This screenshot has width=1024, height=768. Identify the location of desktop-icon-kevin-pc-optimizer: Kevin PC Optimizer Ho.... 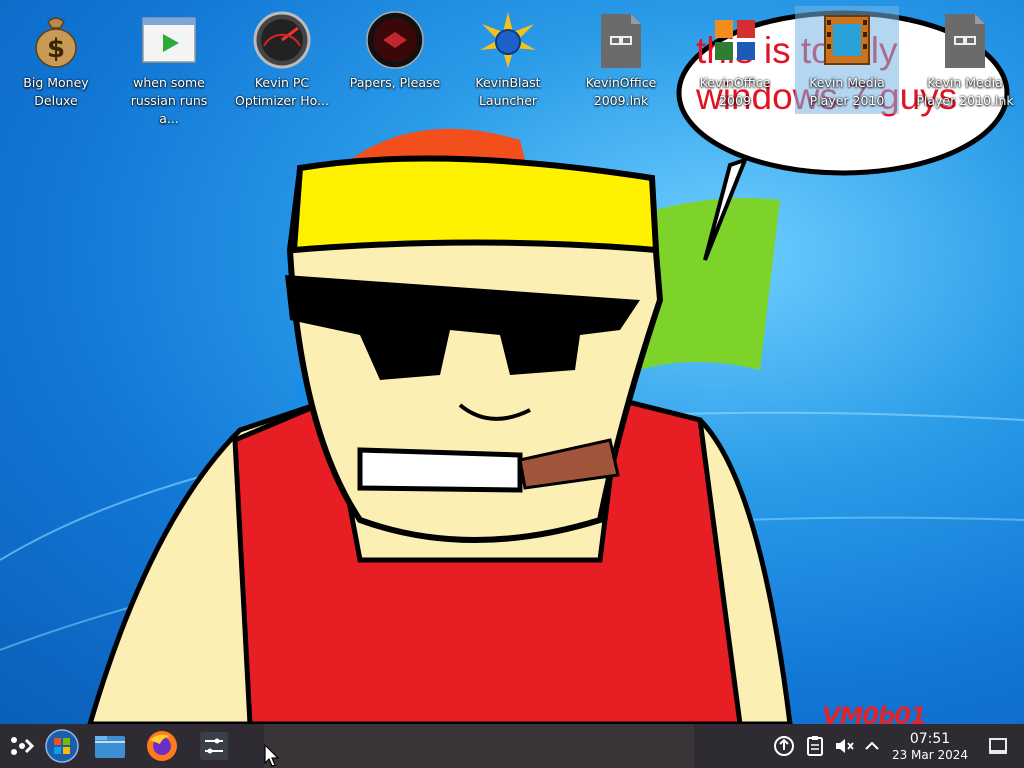
(282, 60).